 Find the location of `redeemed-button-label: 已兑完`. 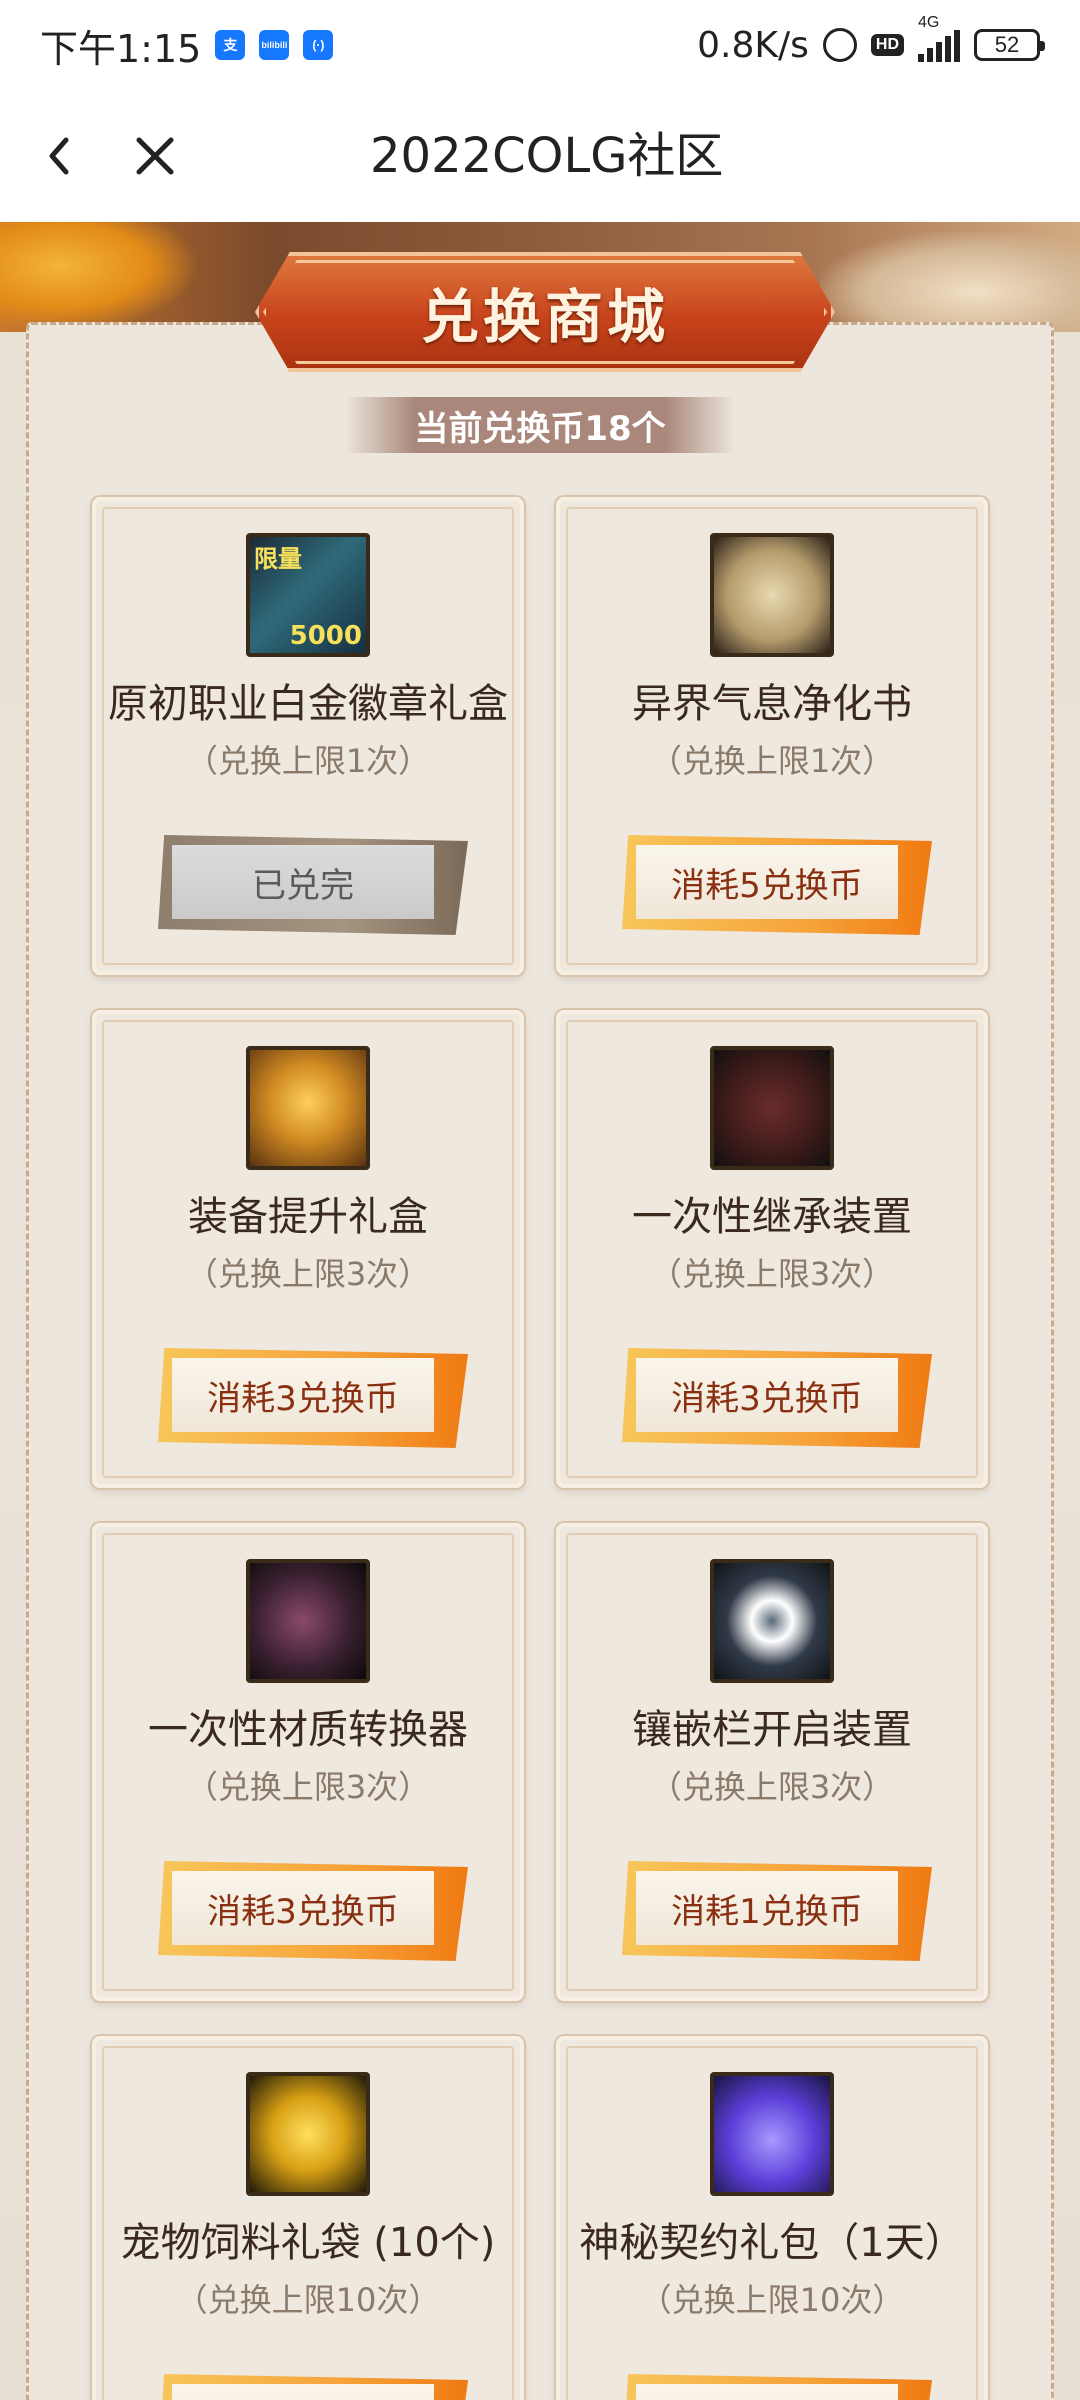

redeemed-button-label: 已兑完 is located at coordinates (303, 882).